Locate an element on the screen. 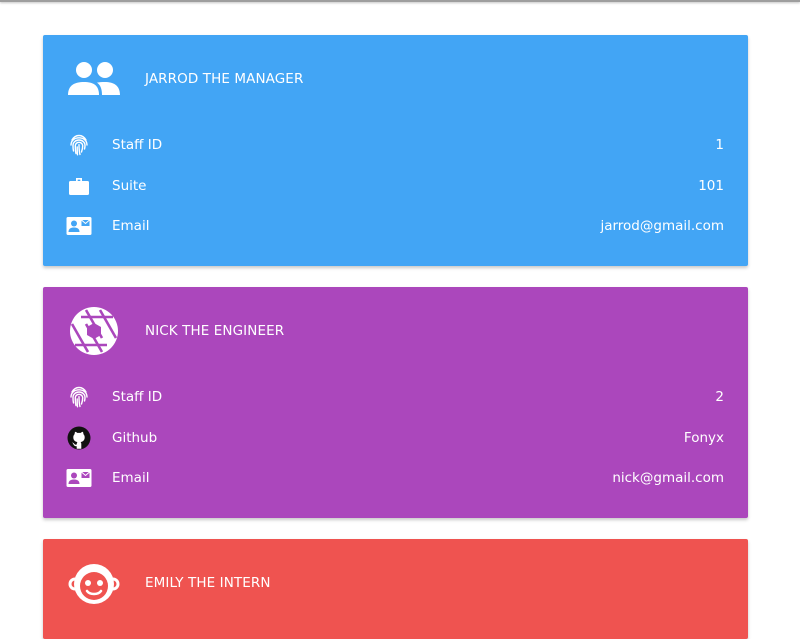  row-value: 2 is located at coordinates (719, 397).